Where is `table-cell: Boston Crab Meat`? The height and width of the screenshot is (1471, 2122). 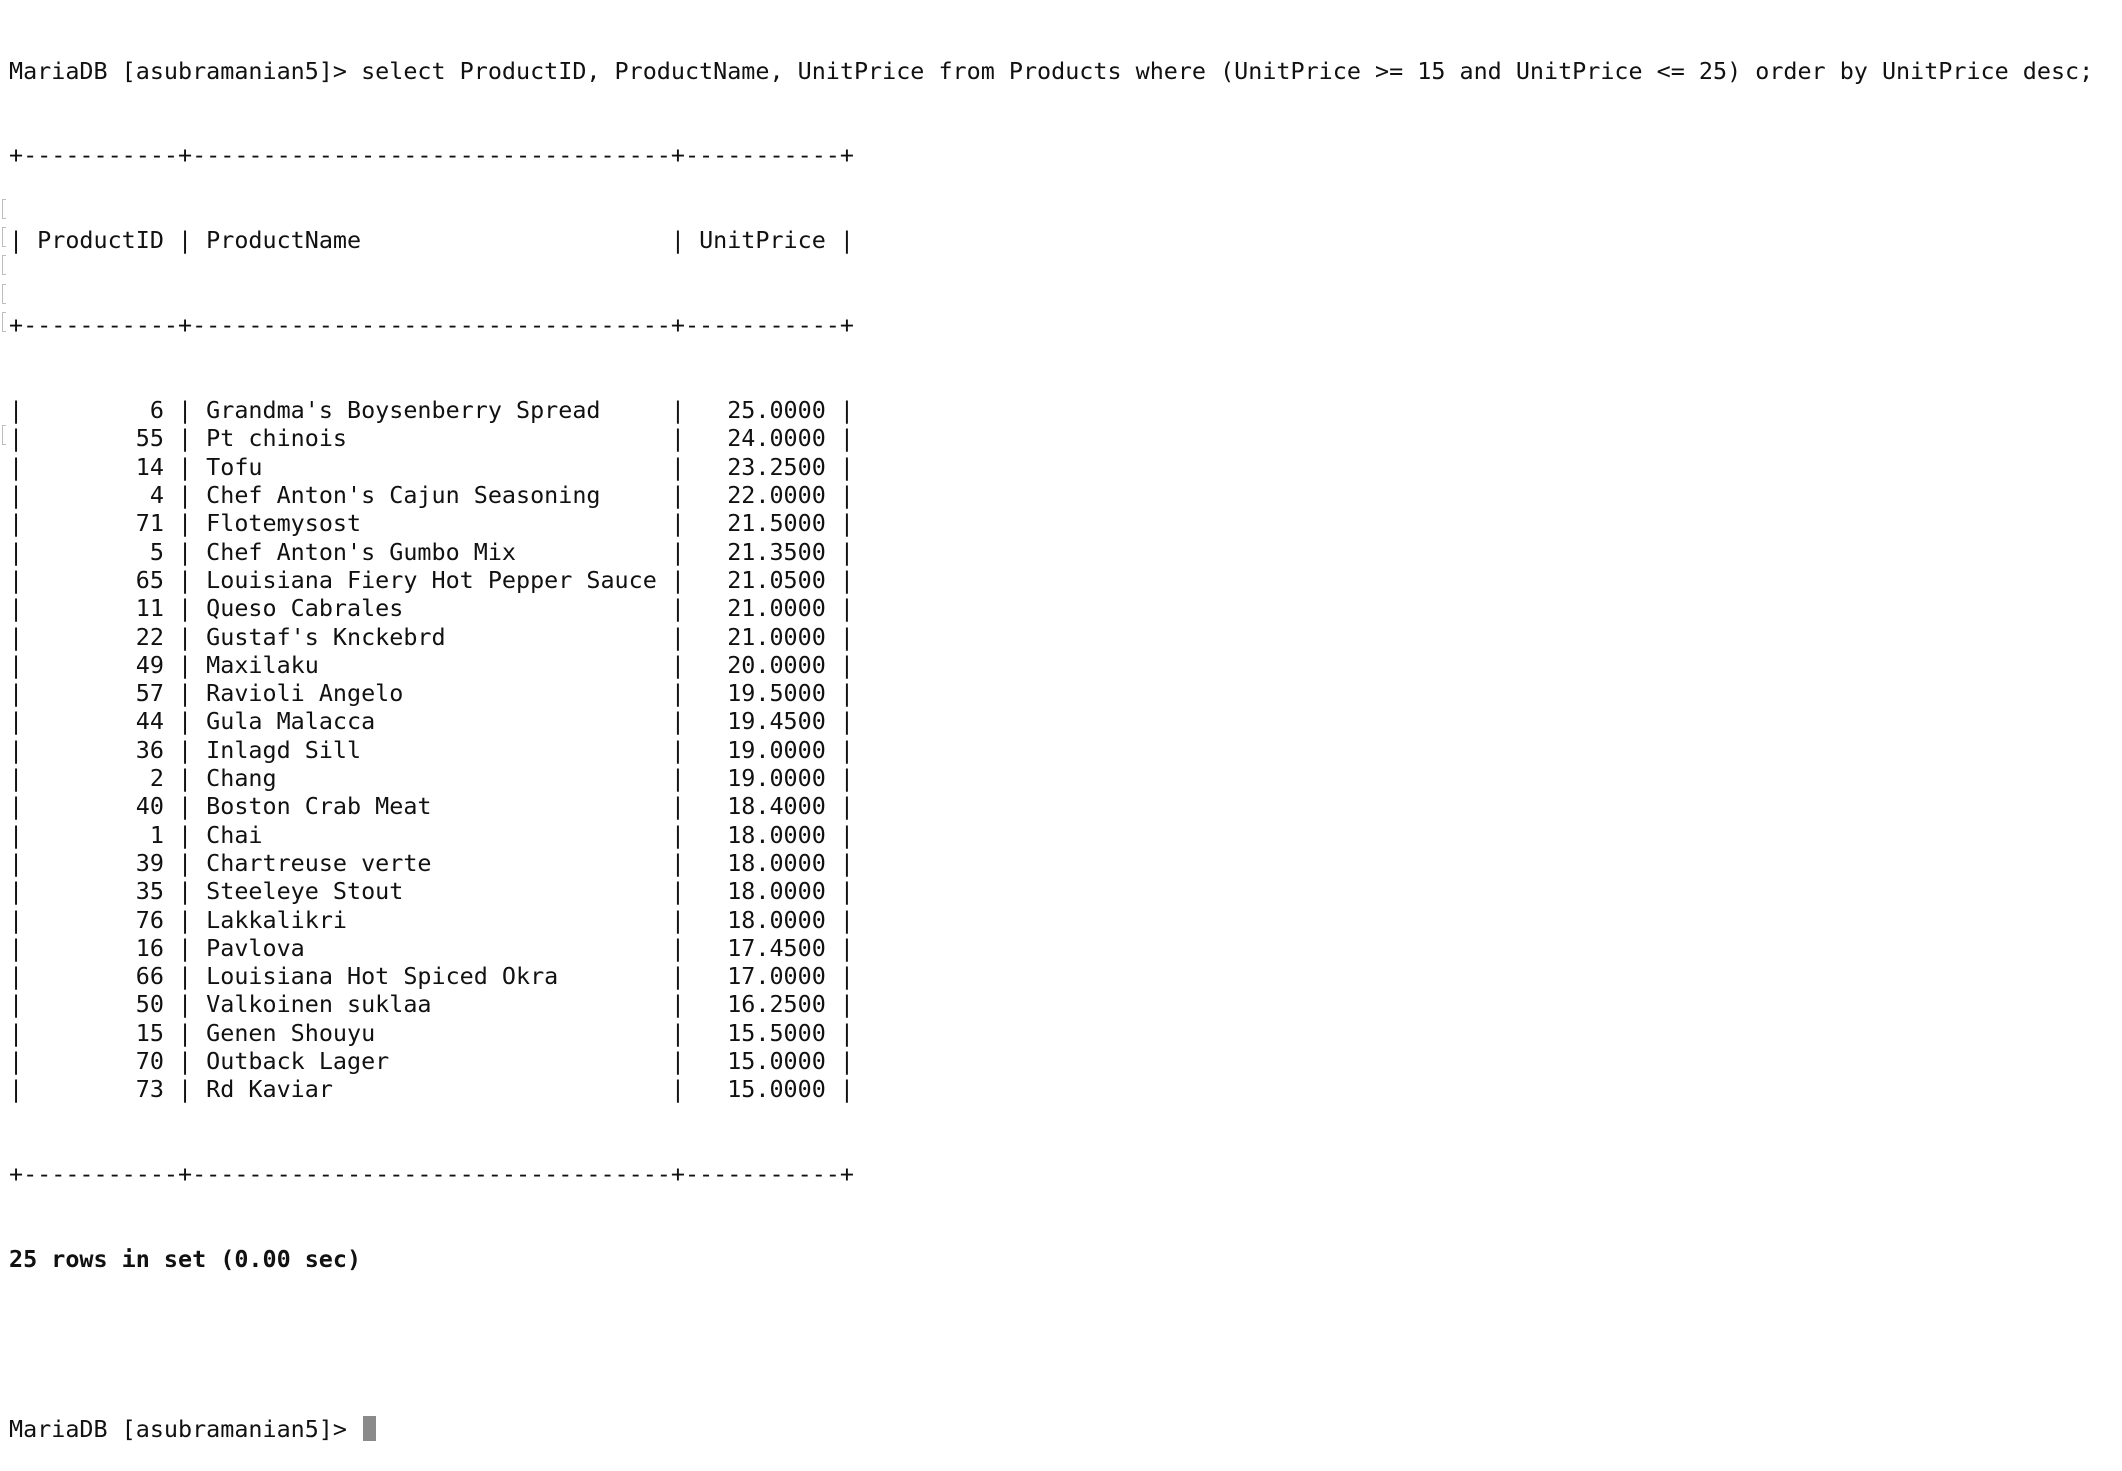 table-cell: Boston Crab Meat is located at coordinates (431, 806).